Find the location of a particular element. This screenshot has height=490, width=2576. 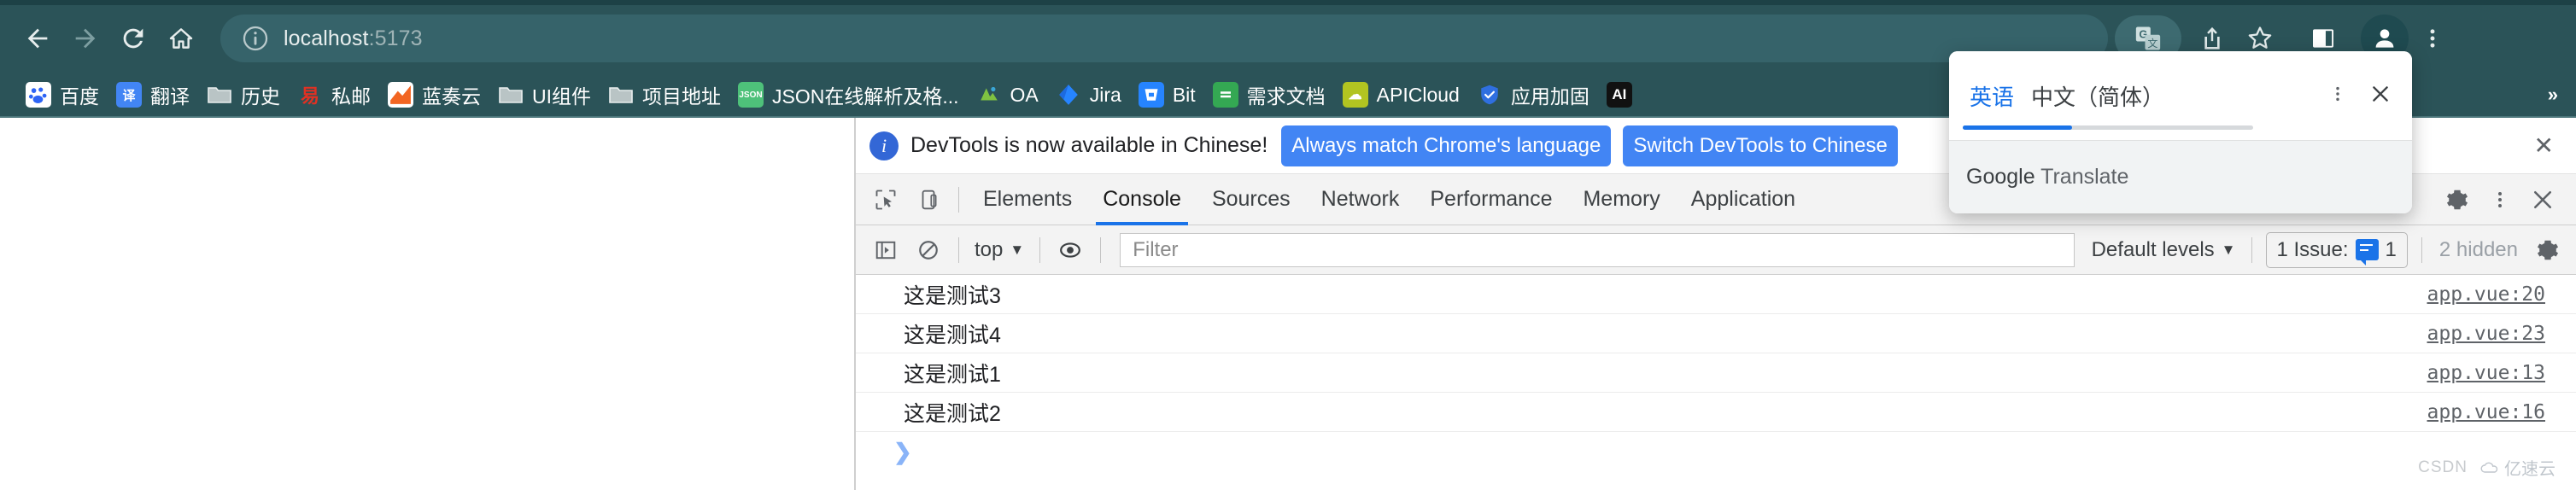

live-expression-icon is located at coordinates (1070, 250).